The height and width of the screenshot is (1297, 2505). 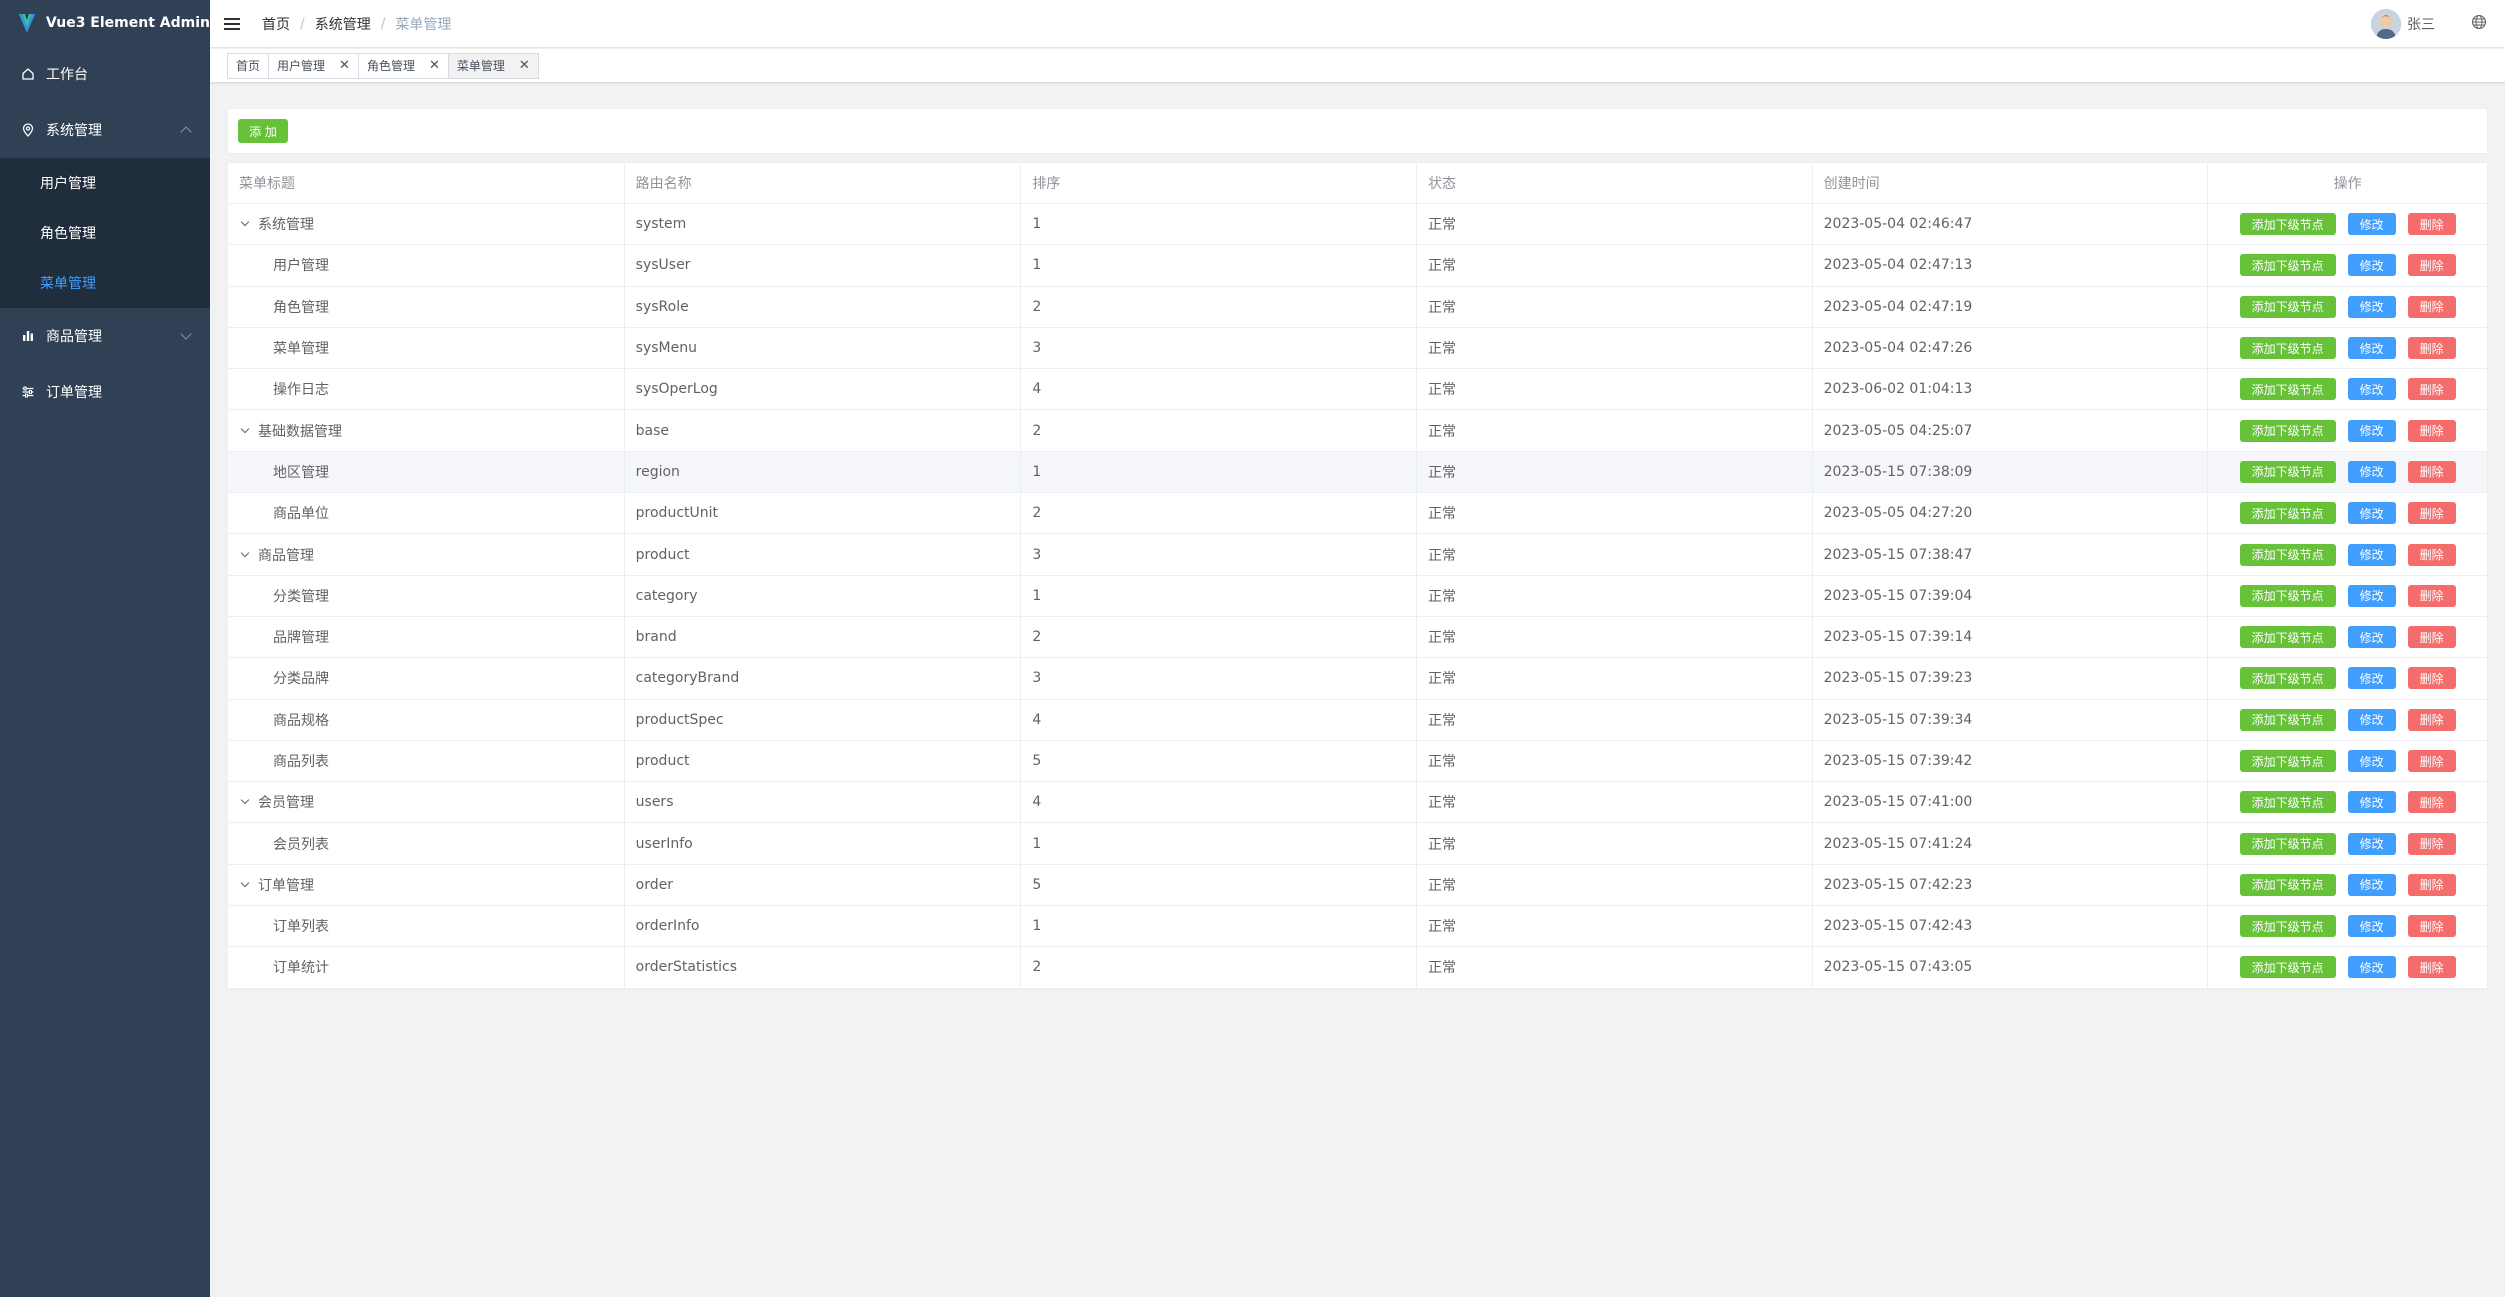 I want to click on sidebar-item-orders: 订单管理, so click(x=105, y=392).